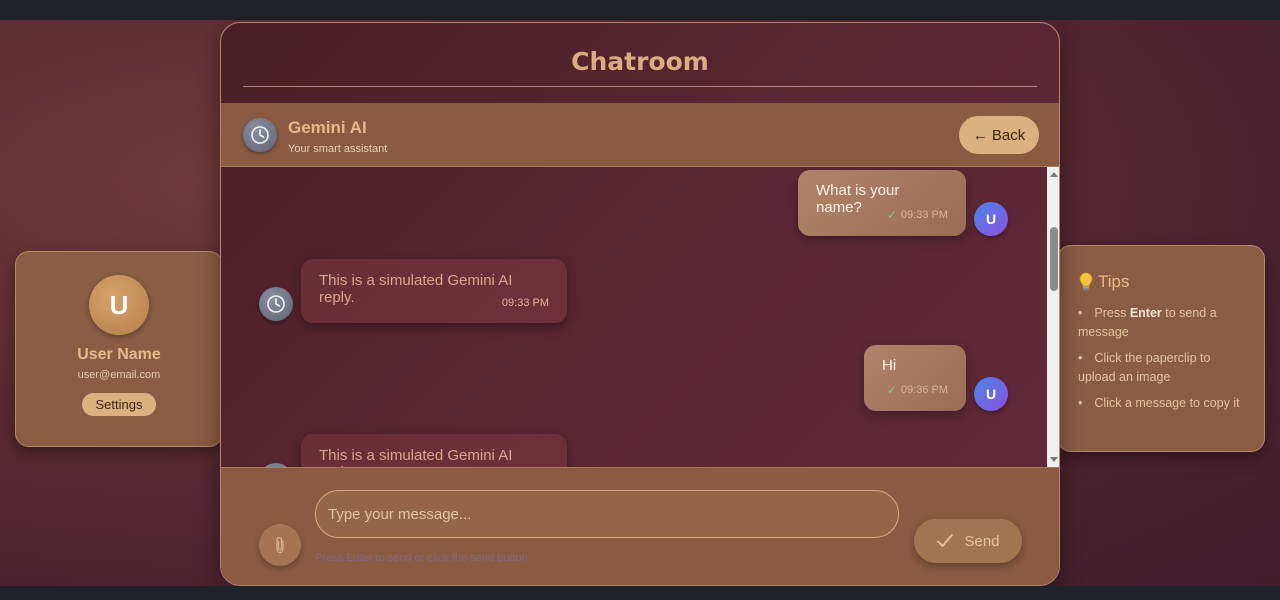 The image size is (1280, 600). Describe the element at coordinates (889, 365) in the screenshot. I see `message-text: Hi` at that location.